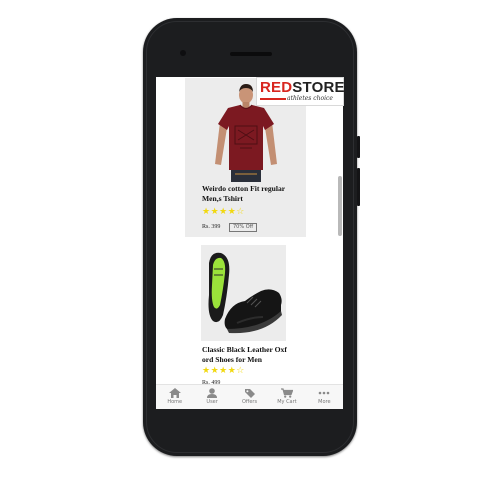 The height and width of the screenshot is (500, 499). Describe the element at coordinates (244, 350) in the screenshot. I see `product-title-line: Classic Black Leather Oxf` at that location.